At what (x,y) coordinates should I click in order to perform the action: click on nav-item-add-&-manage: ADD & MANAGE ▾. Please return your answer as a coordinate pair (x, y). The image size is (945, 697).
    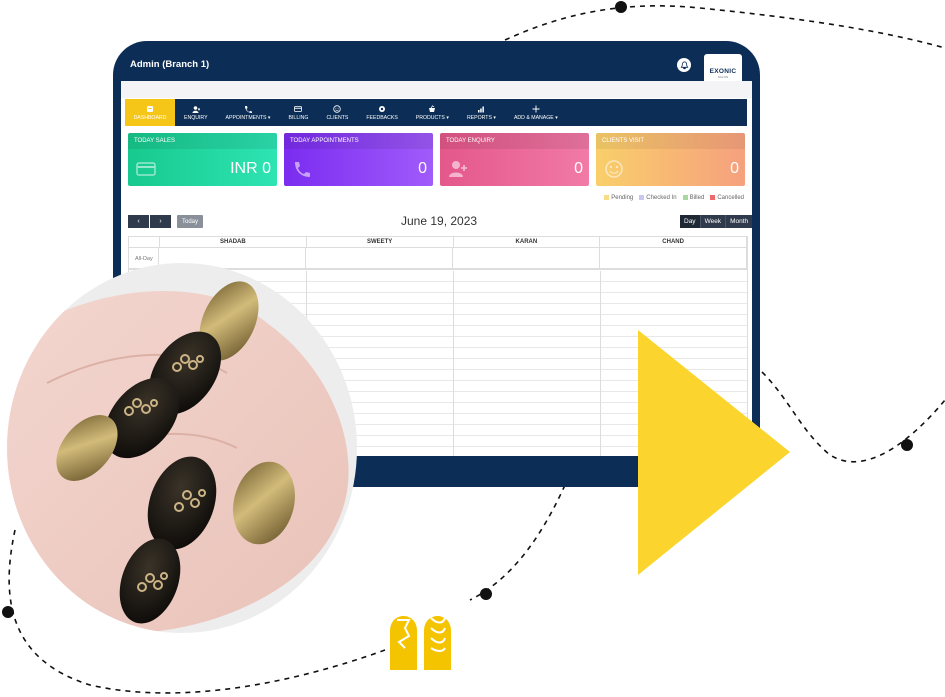
    Looking at the image, I should click on (536, 112).